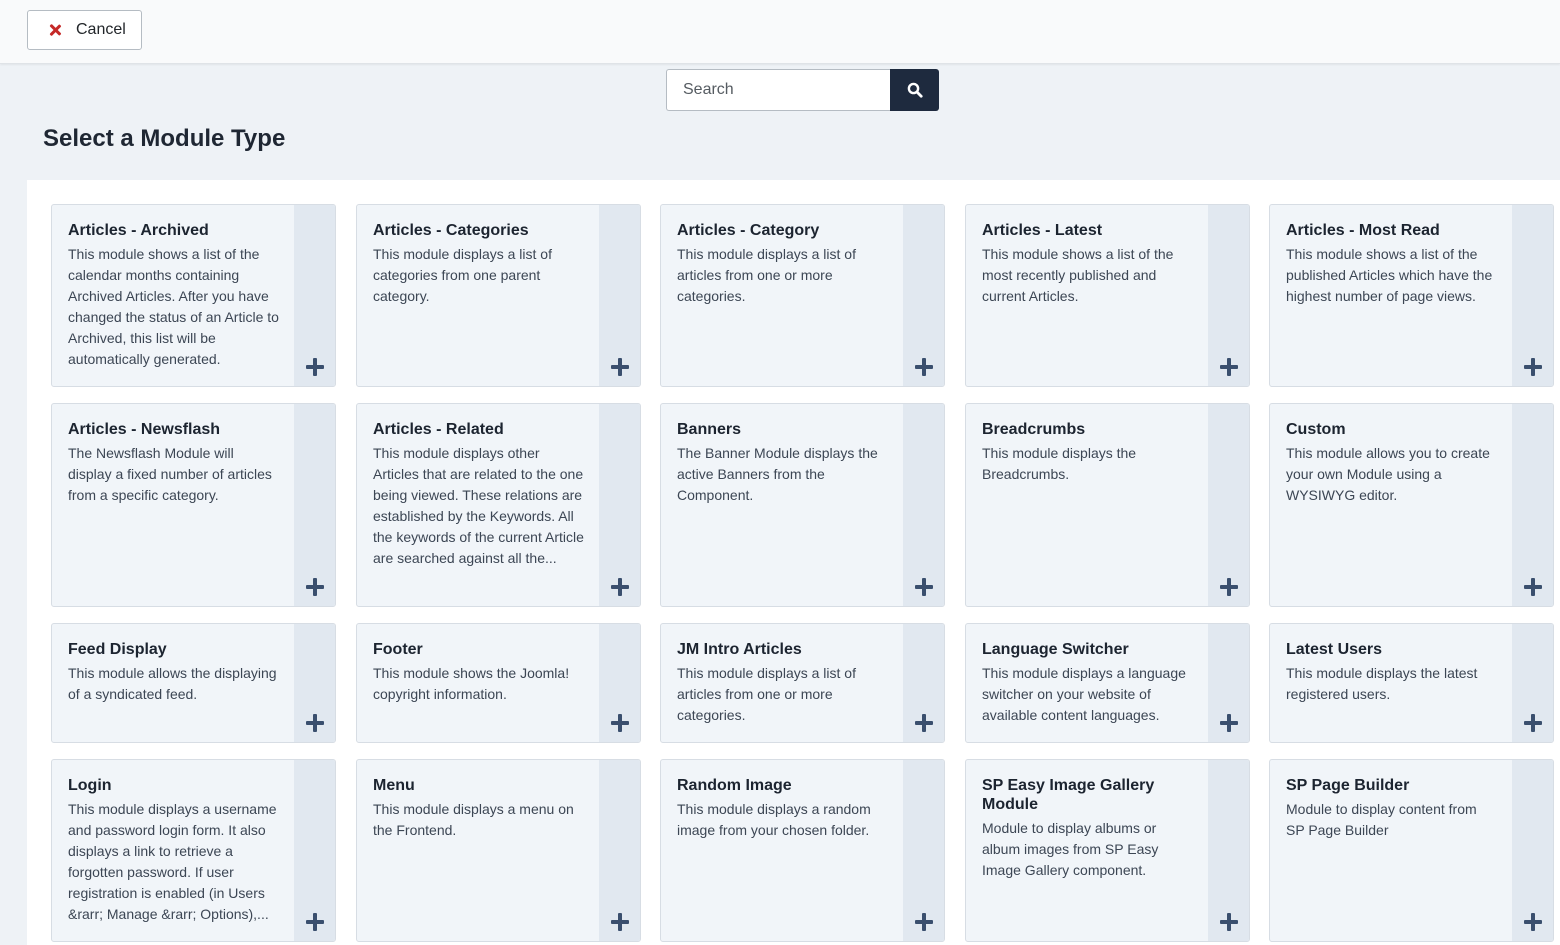  What do you see at coordinates (1042, 230) in the screenshot?
I see `module-title: Articles - Latest` at bounding box center [1042, 230].